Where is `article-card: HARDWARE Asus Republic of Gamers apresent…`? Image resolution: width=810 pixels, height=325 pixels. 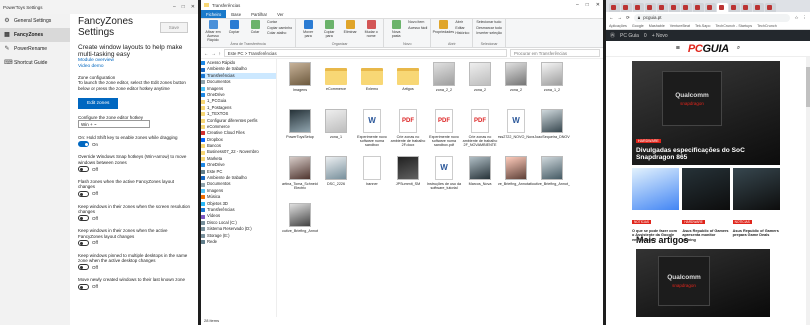 article-card: HARDWARE Asus Republic of Gamers apresent… is located at coordinates (706, 205).